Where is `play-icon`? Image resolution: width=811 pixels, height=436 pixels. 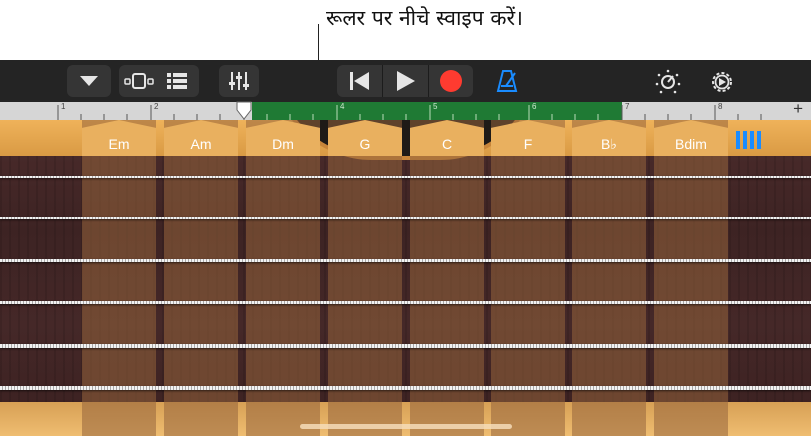
play-icon is located at coordinates (405, 81).